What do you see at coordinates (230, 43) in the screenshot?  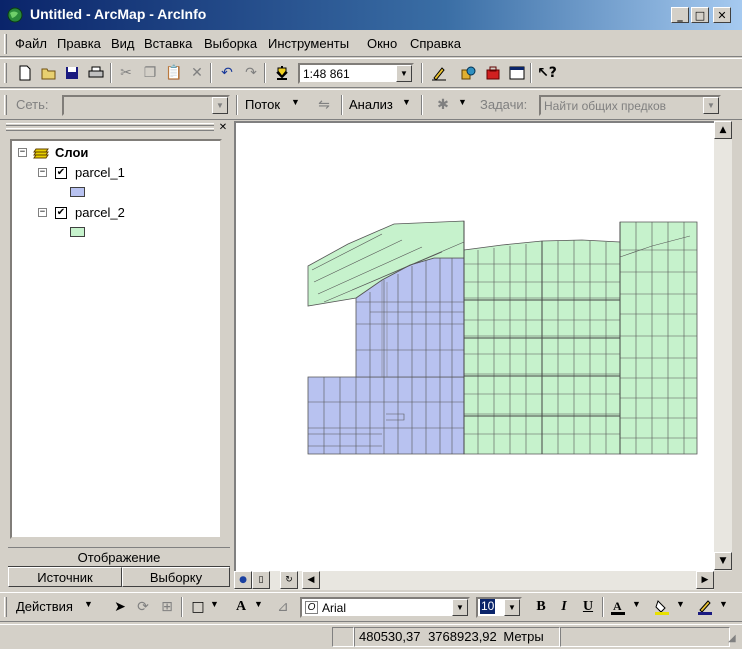 I see `menu-selection: Выборка` at bounding box center [230, 43].